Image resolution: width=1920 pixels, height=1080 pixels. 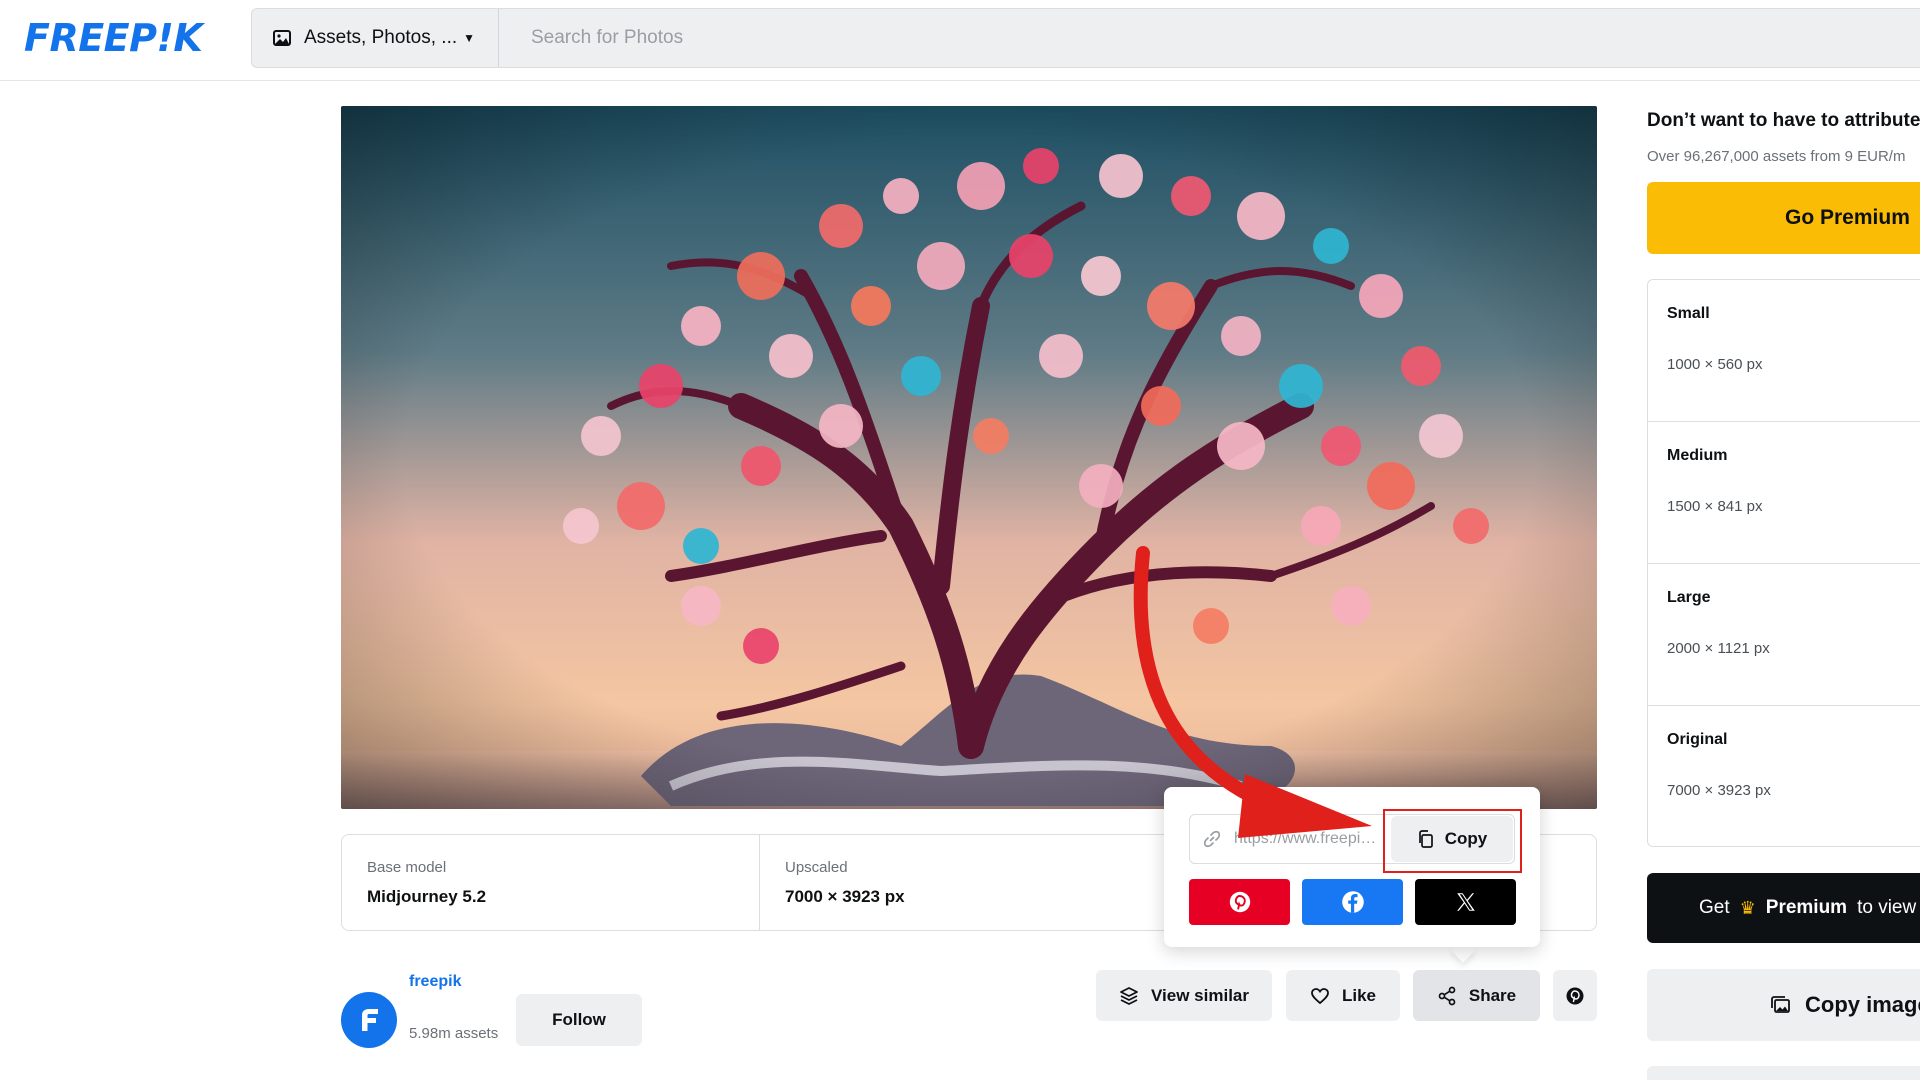 I want to click on freepik-logo: FREEP!K, so click(x=113, y=38).